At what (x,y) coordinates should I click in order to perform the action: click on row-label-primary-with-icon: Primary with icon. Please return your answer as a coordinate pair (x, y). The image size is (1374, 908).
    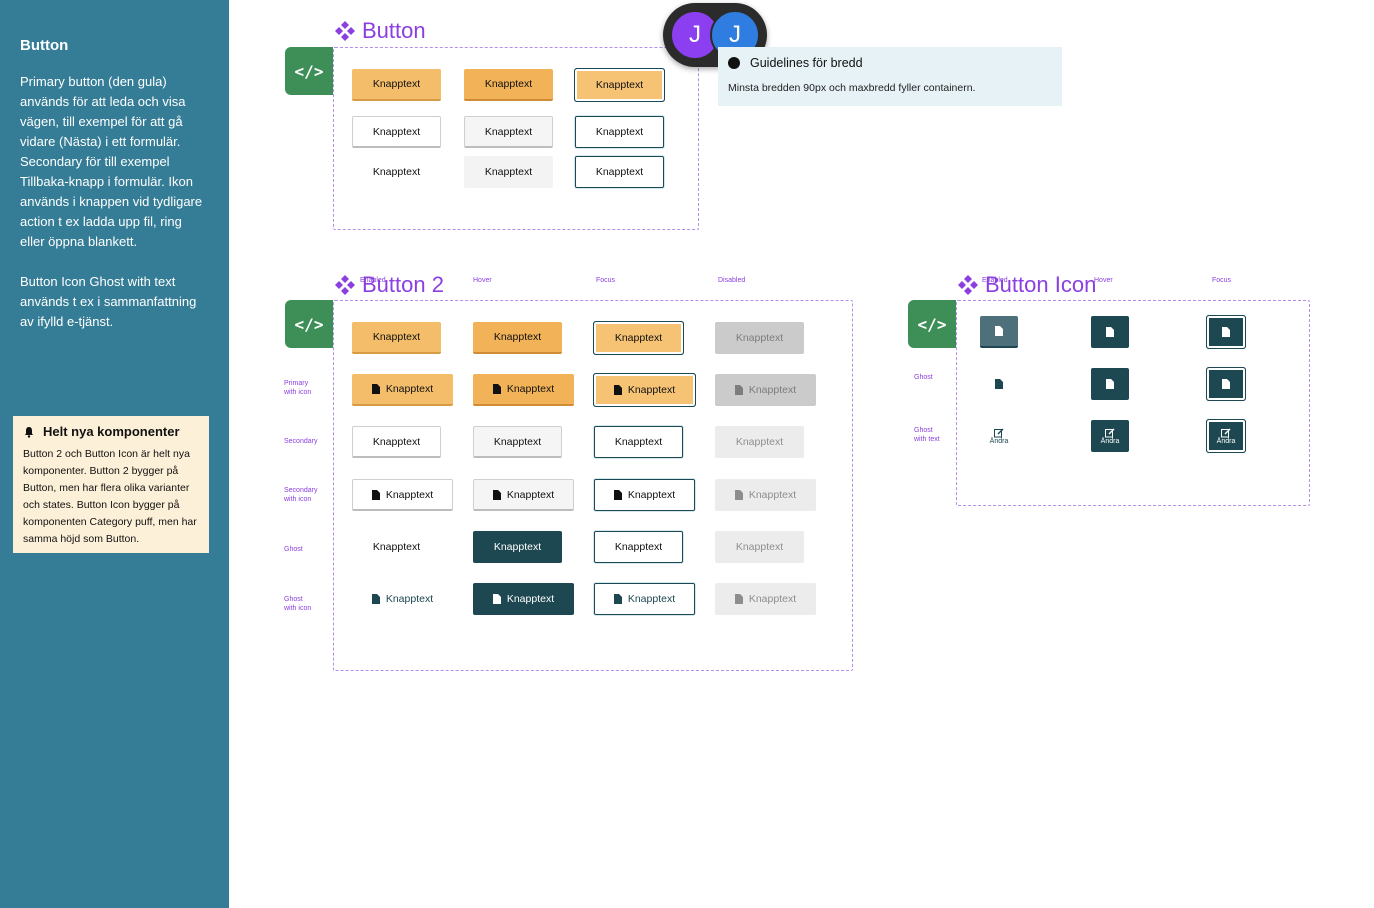
    Looking at the image, I should click on (298, 388).